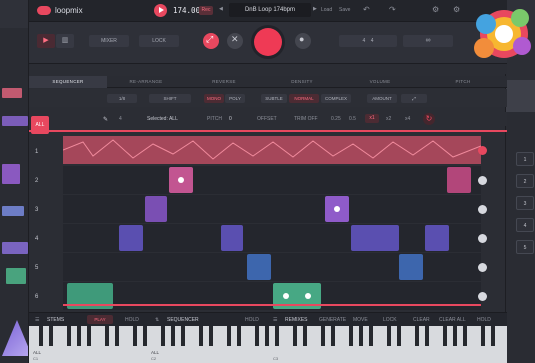  I want to click on tab-reverse: REVERSE, so click(224, 82).